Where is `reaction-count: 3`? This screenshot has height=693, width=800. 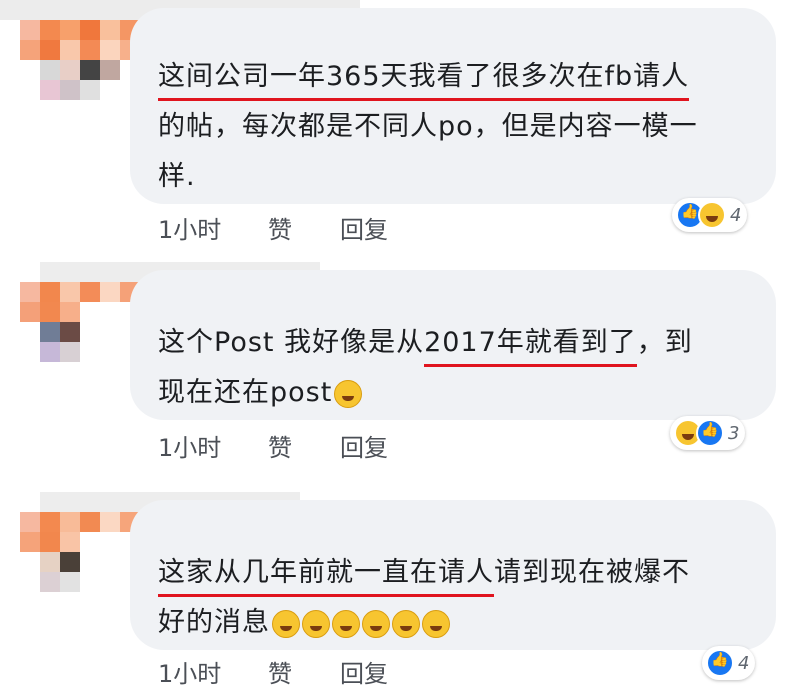 reaction-count: 3 is located at coordinates (734, 433).